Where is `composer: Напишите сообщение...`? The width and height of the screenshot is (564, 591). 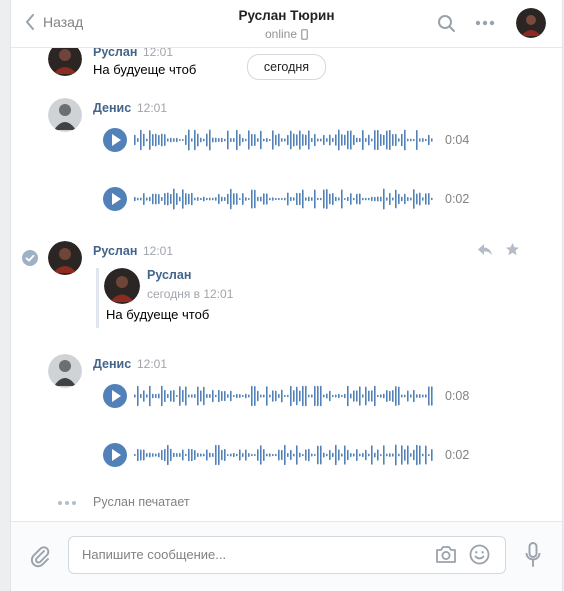 composer: Напишите сообщение... is located at coordinates (286, 556).